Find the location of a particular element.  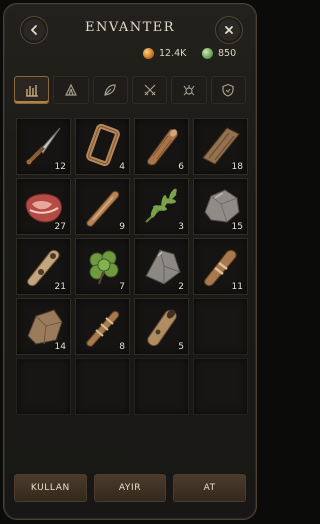

green-gem-icon is located at coordinates (207, 53).